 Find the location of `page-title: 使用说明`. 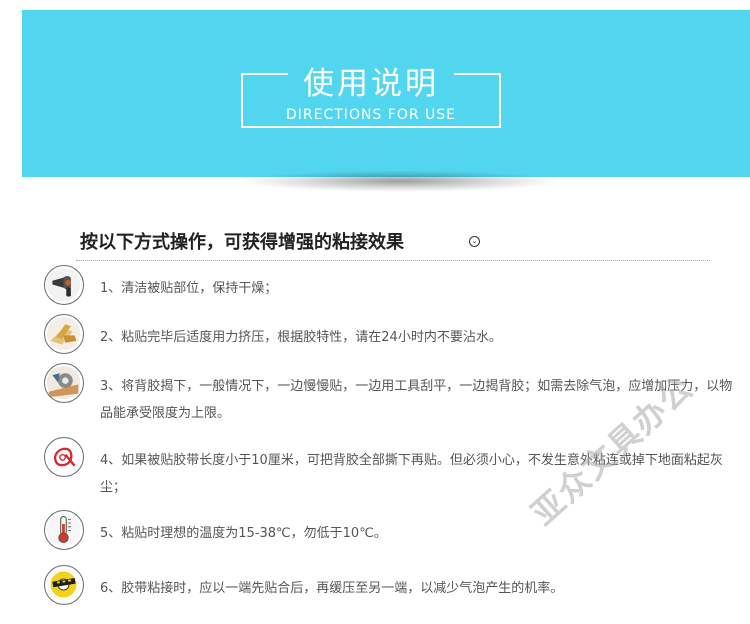

page-title: 使用说明 is located at coordinates (371, 84).